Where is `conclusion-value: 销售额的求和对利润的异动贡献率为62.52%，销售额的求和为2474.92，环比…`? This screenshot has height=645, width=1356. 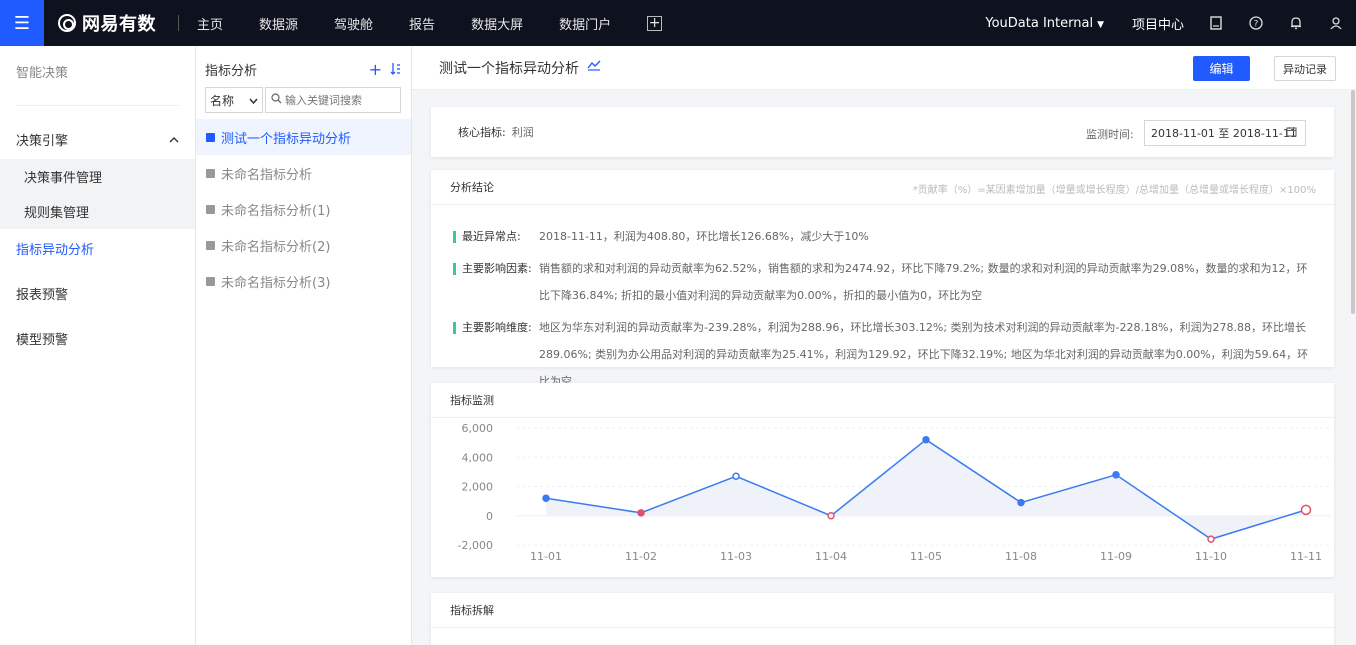
conclusion-value: 销售额的求和对利润的异动贡献率为62.52%，销售额的求和为2474.92，环比… is located at coordinates (923, 282).